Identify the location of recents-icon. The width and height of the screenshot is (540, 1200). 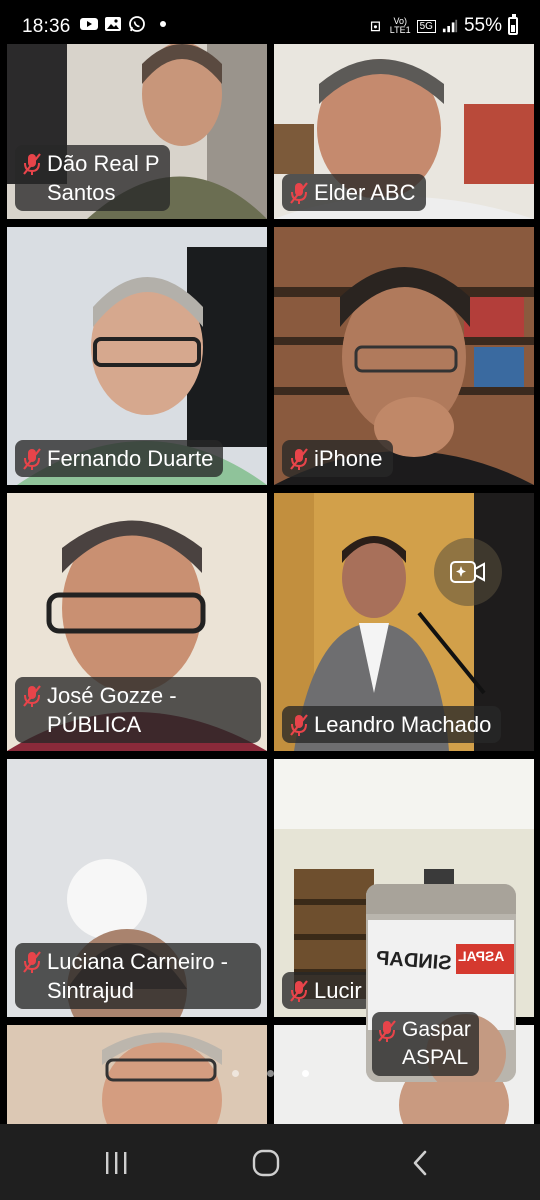
(116, 1163).